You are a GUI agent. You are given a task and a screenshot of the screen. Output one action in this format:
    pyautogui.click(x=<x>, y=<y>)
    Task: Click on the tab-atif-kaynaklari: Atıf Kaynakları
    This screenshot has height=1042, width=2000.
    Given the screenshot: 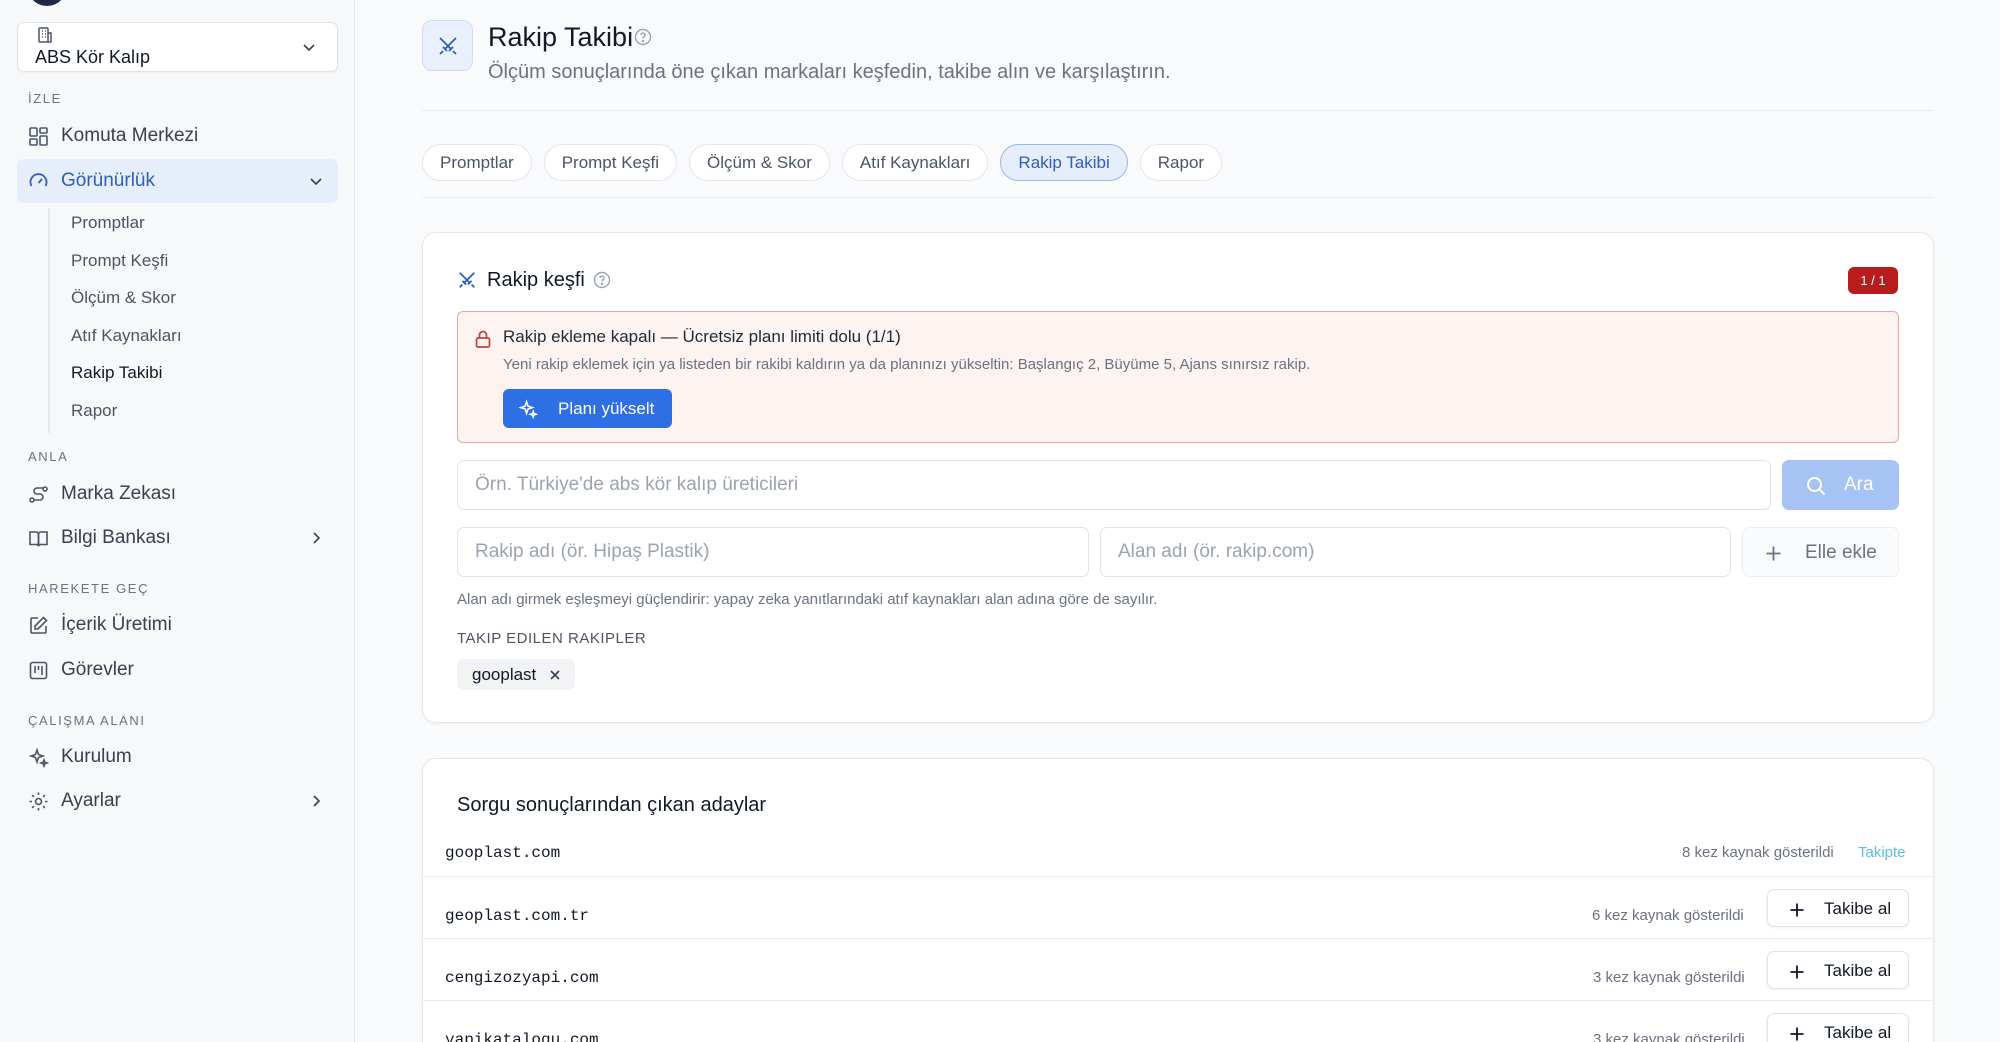 What is the action you would take?
    pyautogui.click(x=915, y=162)
    